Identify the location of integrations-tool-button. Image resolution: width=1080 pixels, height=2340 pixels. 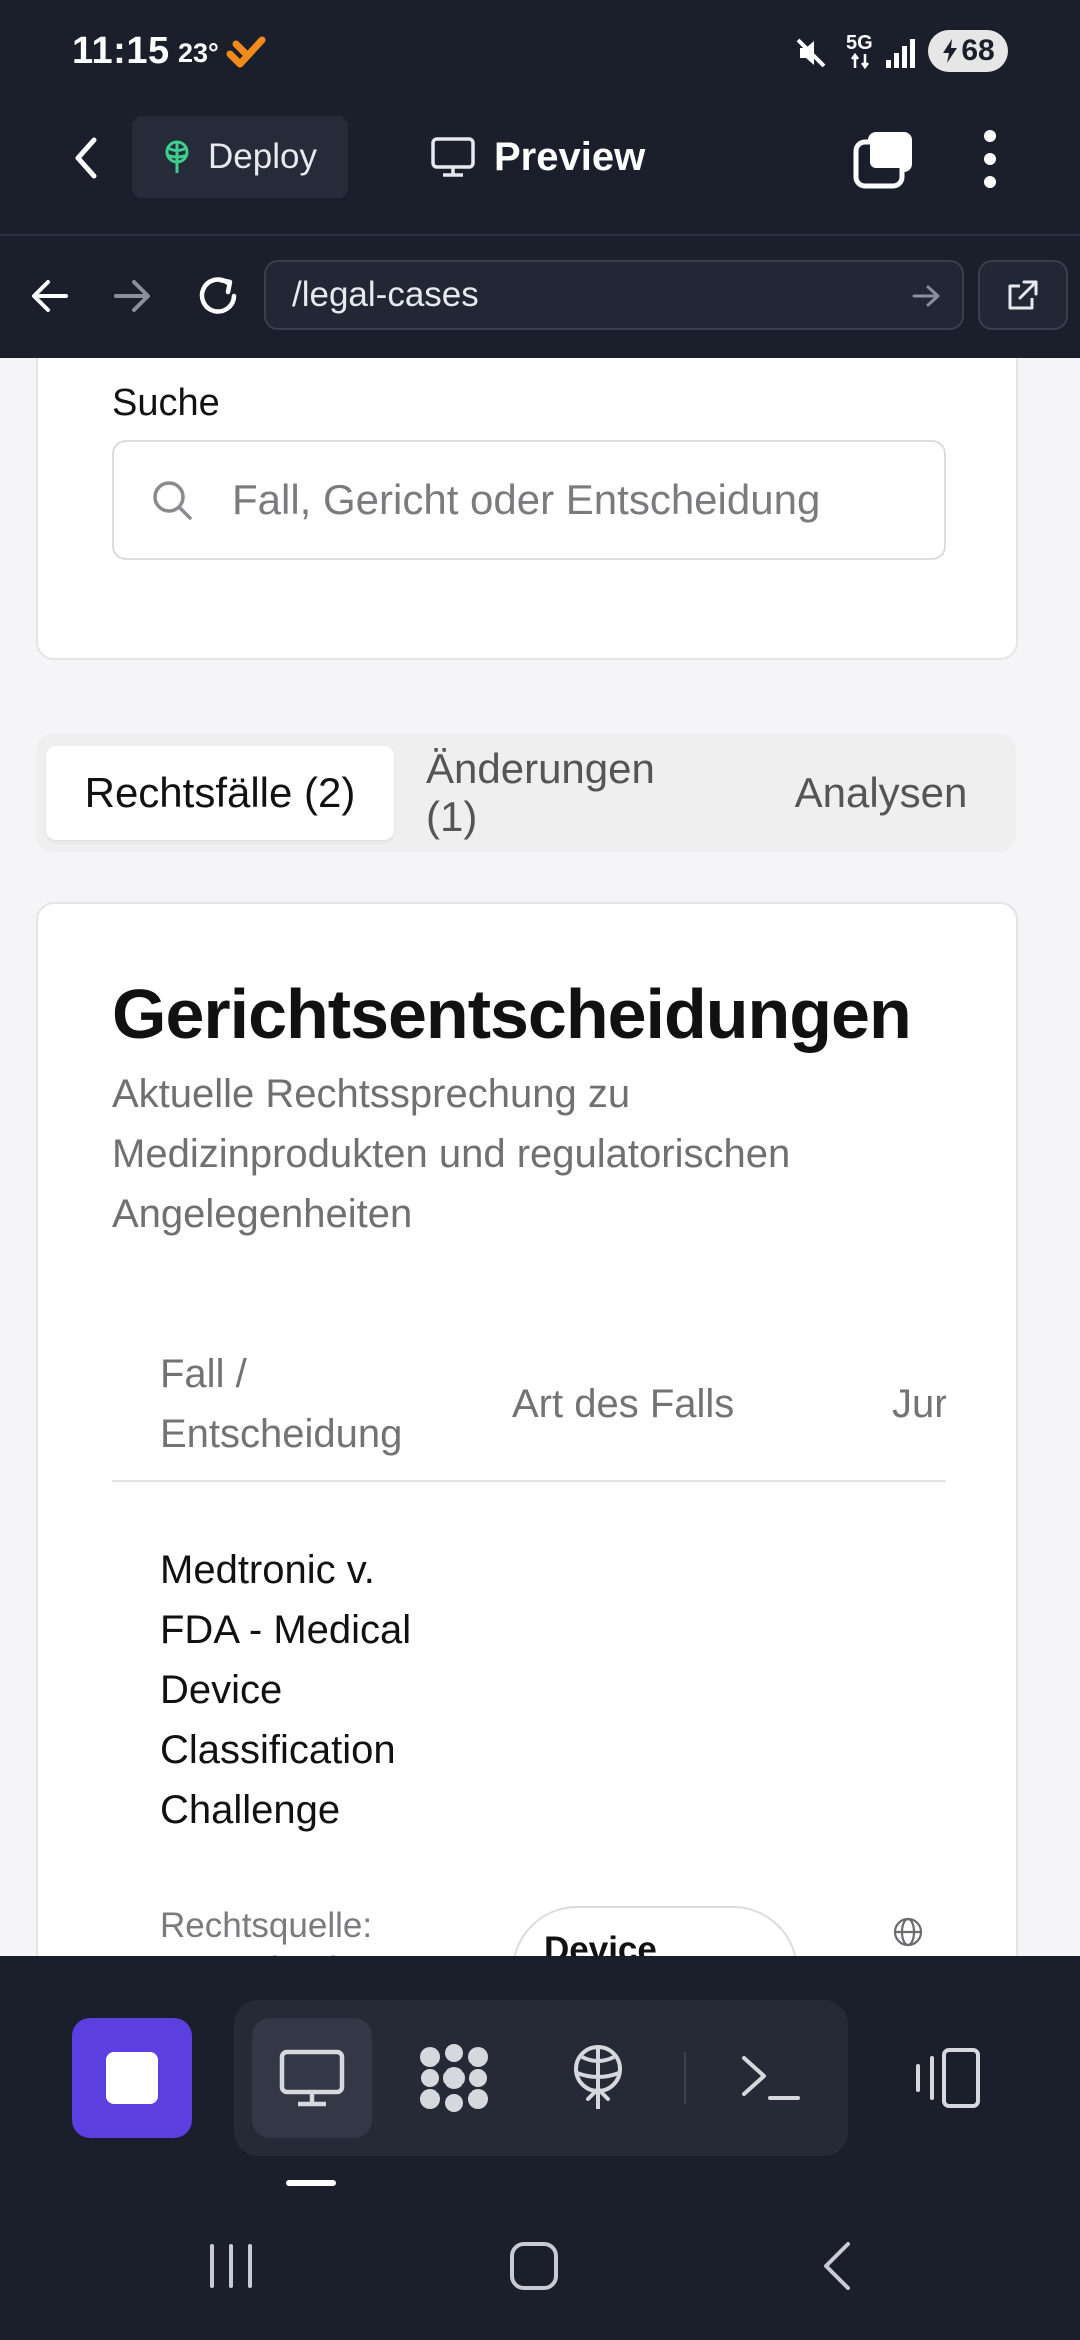
(454, 2078).